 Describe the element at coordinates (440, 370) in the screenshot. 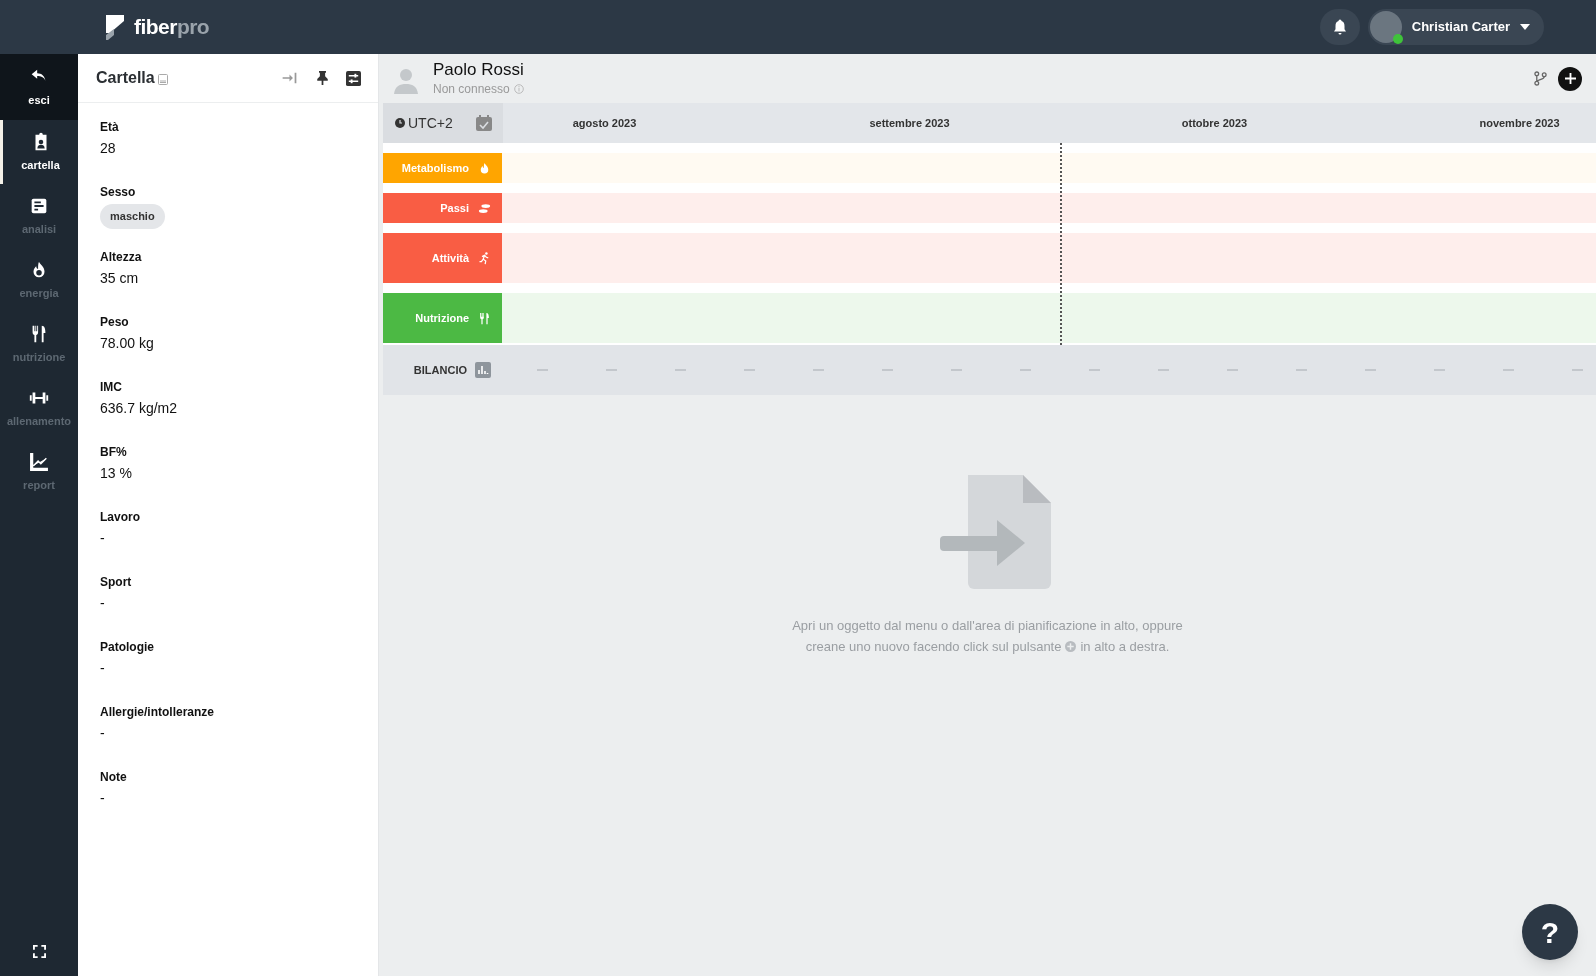

I see `balance-label: BILANCIO` at that location.